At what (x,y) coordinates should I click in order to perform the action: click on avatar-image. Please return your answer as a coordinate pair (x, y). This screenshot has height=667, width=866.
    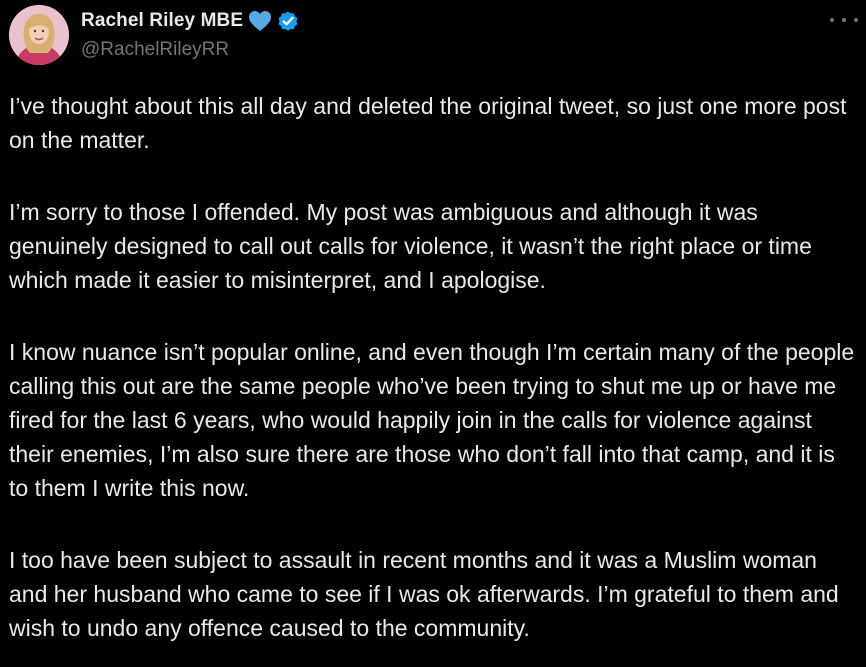
    Looking at the image, I should click on (39, 35).